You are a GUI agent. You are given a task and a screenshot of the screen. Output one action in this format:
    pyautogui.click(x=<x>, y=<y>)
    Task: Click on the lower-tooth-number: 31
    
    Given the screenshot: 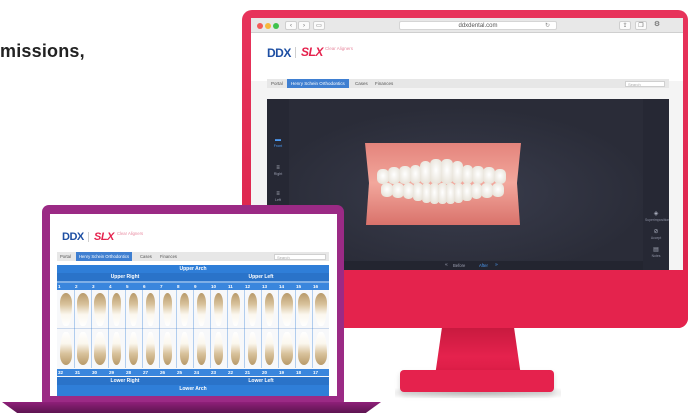 What is the action you would take?
    pyautogui.click(x=82, y=372)
    